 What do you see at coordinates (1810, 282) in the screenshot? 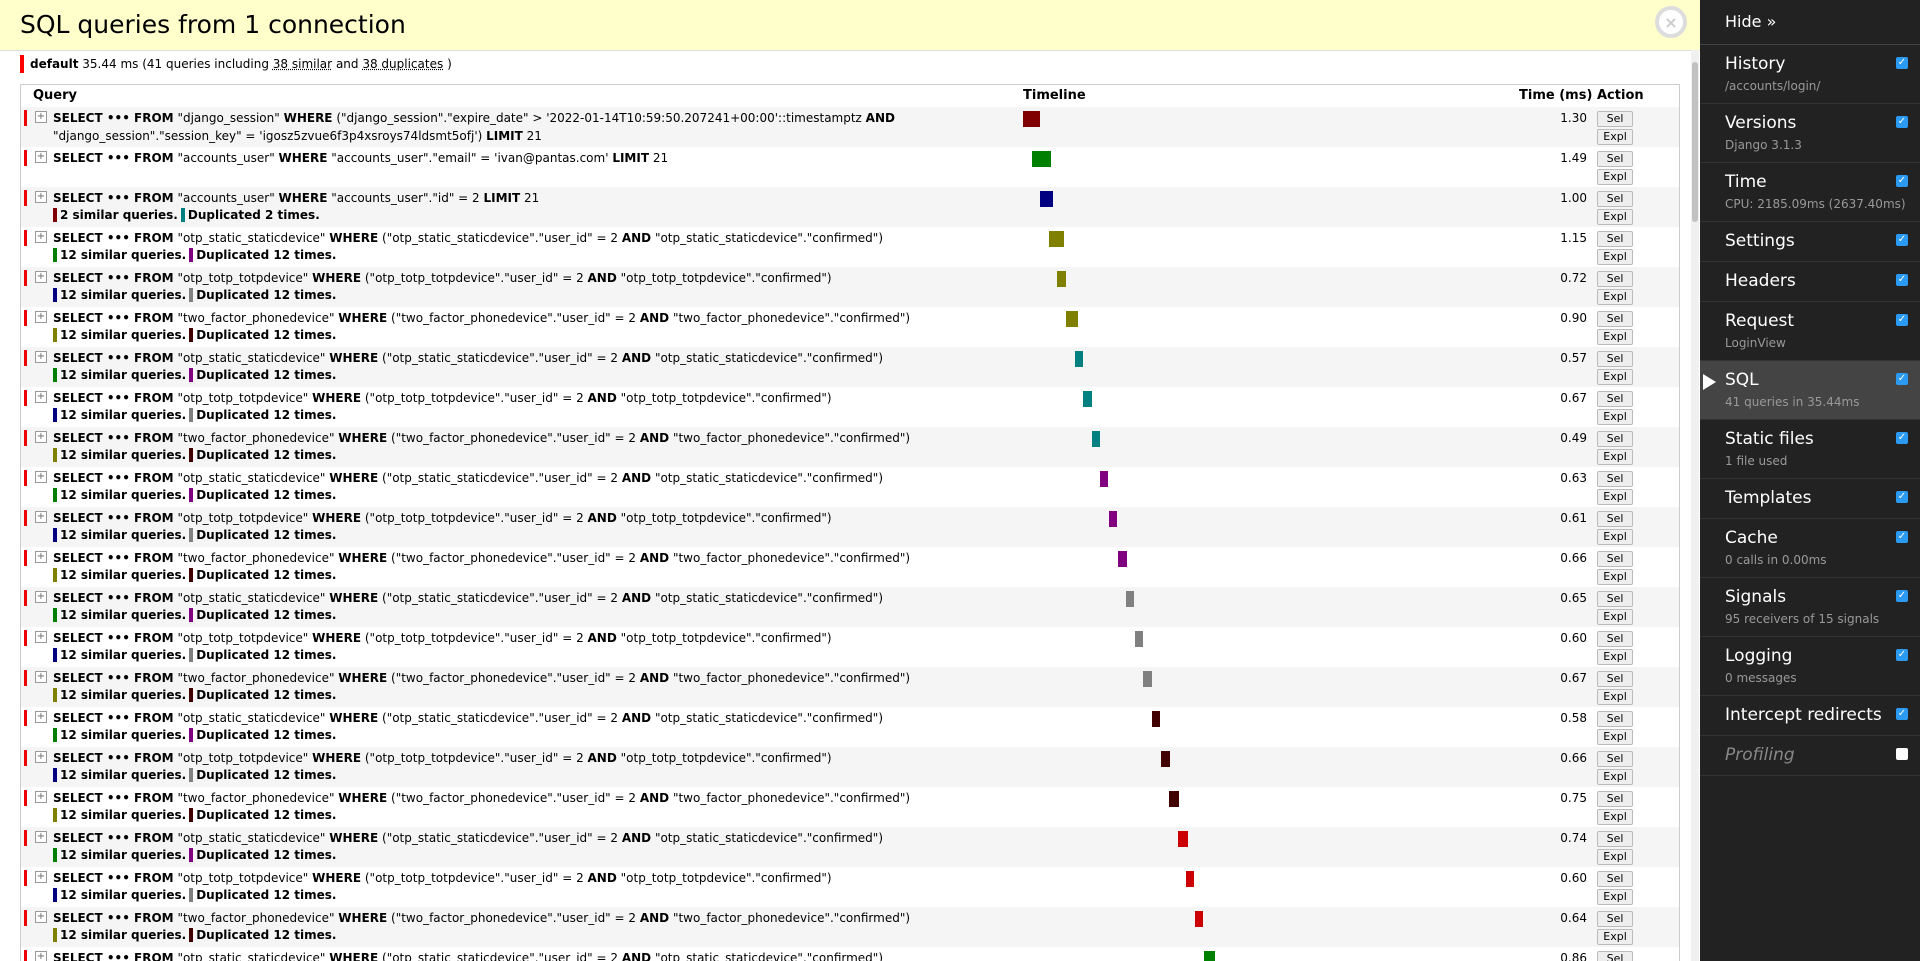
I see `toolbar-panel-headers: Headers ✓` at bounding box center [1810, 282].